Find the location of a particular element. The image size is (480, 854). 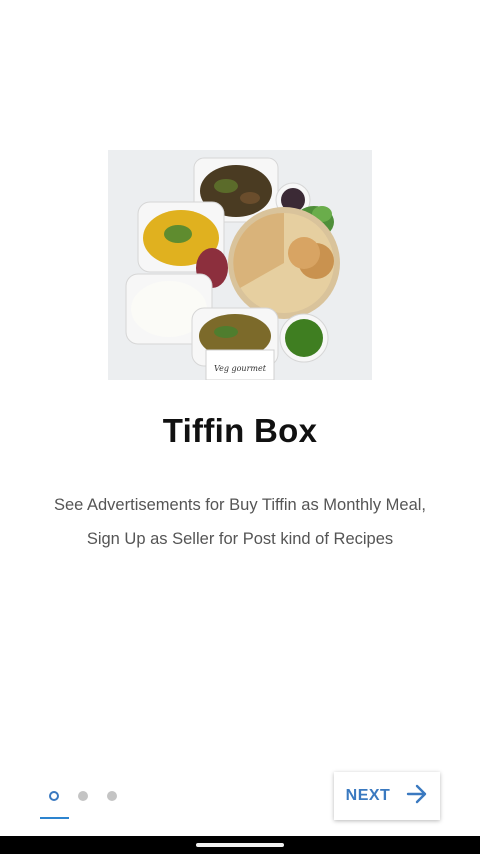

next-button-label: NEXT is located at coordinates (368, 795).